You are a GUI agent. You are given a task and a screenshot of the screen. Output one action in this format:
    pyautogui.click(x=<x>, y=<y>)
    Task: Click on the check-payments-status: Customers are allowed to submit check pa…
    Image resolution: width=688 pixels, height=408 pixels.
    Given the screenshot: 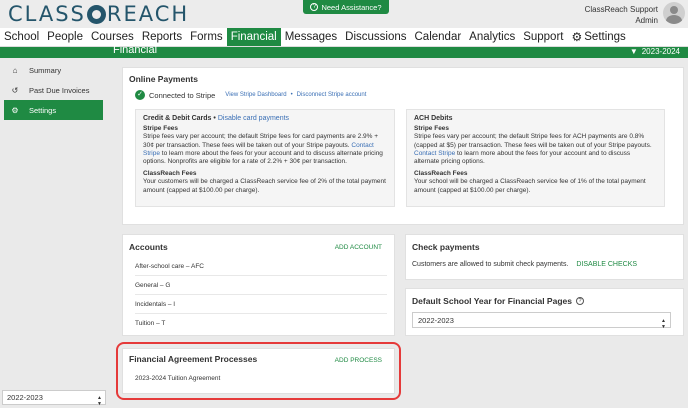 What is the action you would take?
    pyautogui.click(x=524, y=264)
    